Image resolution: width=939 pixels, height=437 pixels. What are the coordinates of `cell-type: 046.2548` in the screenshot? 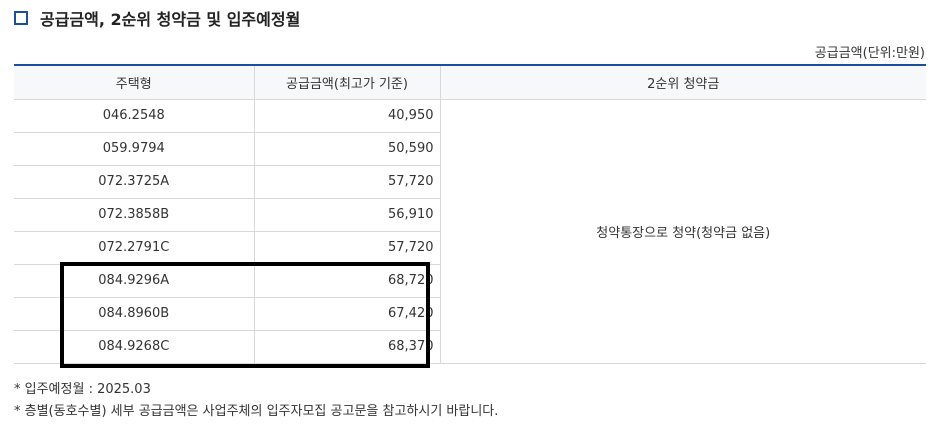 It's located at (134, 116).